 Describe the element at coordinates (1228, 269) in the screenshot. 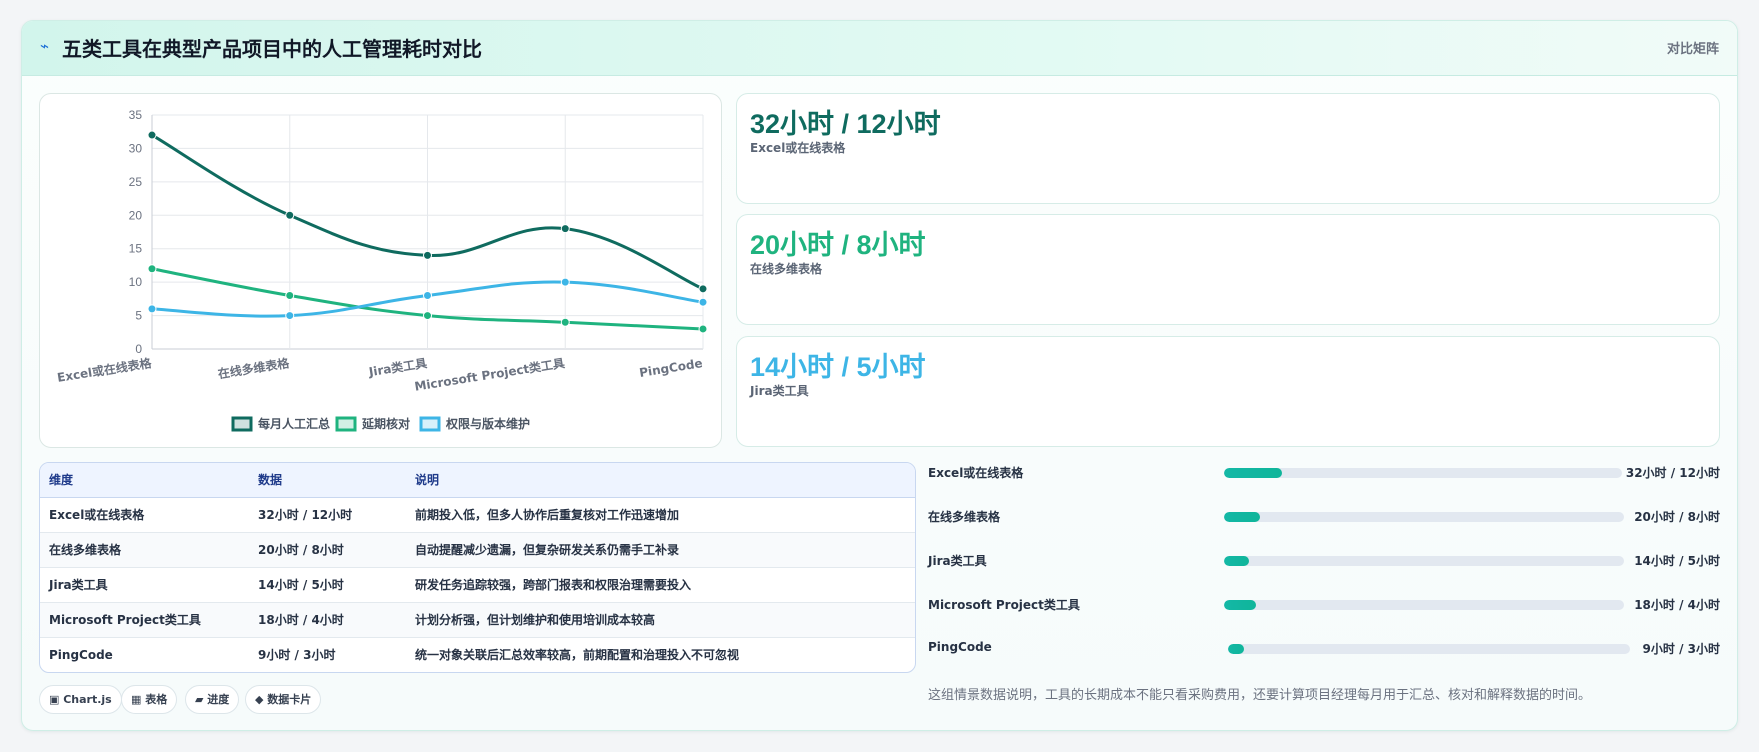

I see `stat-card: 20小时 / 8小时在线多维表格` at that location.